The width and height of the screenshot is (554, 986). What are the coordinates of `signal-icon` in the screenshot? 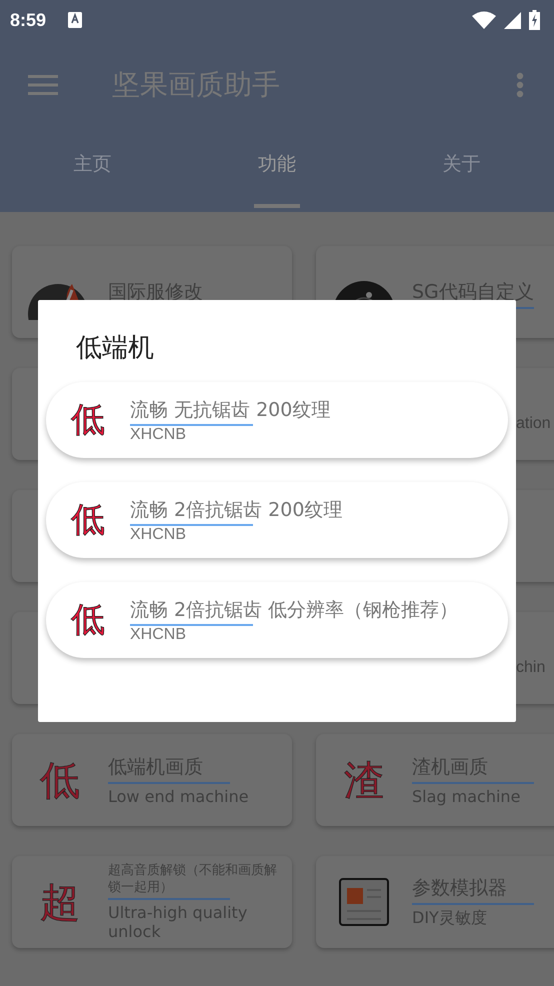 It's located at (512, 20).